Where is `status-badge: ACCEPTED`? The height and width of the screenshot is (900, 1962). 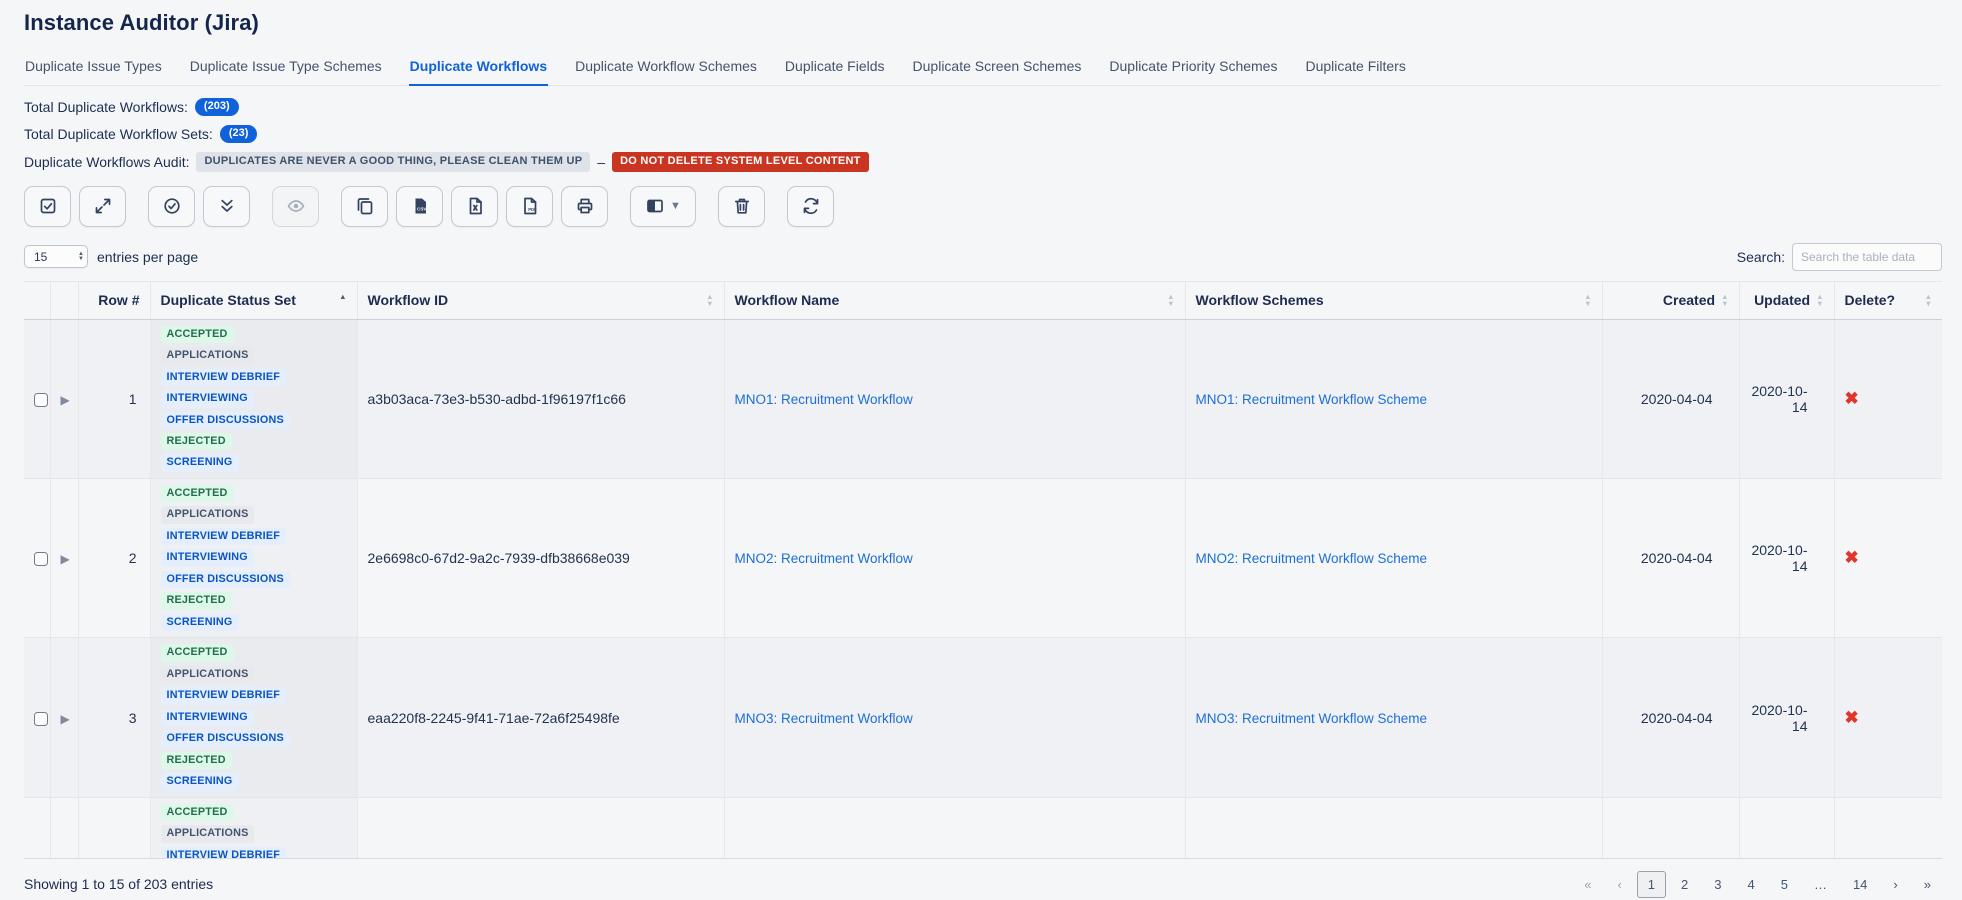 status-badge: ACCEPTED is located at coordinates (197, 493).